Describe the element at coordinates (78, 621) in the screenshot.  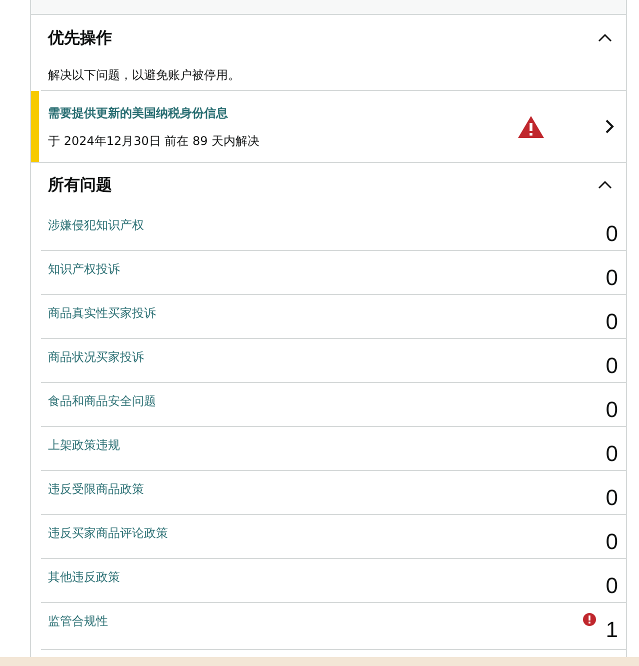
I see `issue-label: 监管合规性` at that location.